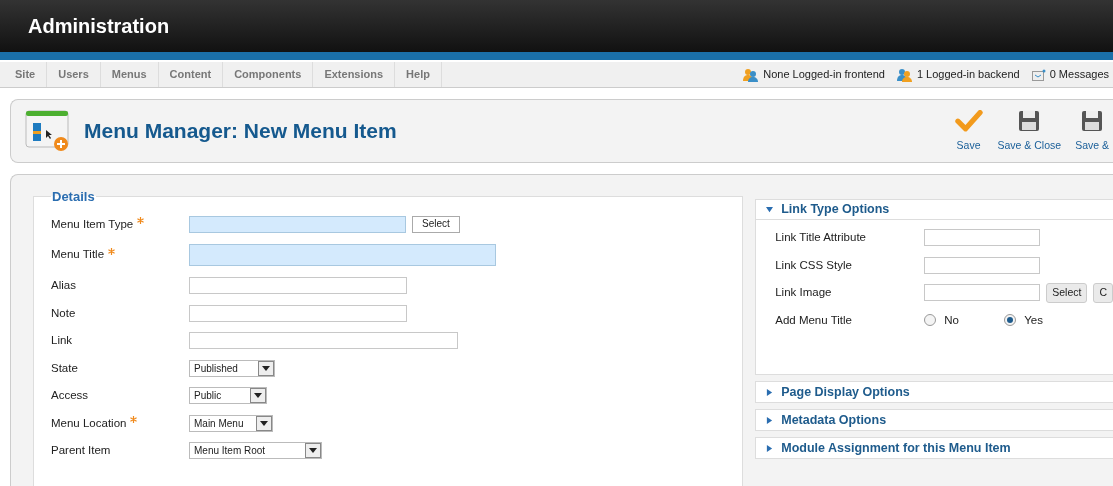  What do you see at coordinates (934, 392) in the screenshot?
I see `accordion-header: Page Display Options` at bounding box center [934, 392].